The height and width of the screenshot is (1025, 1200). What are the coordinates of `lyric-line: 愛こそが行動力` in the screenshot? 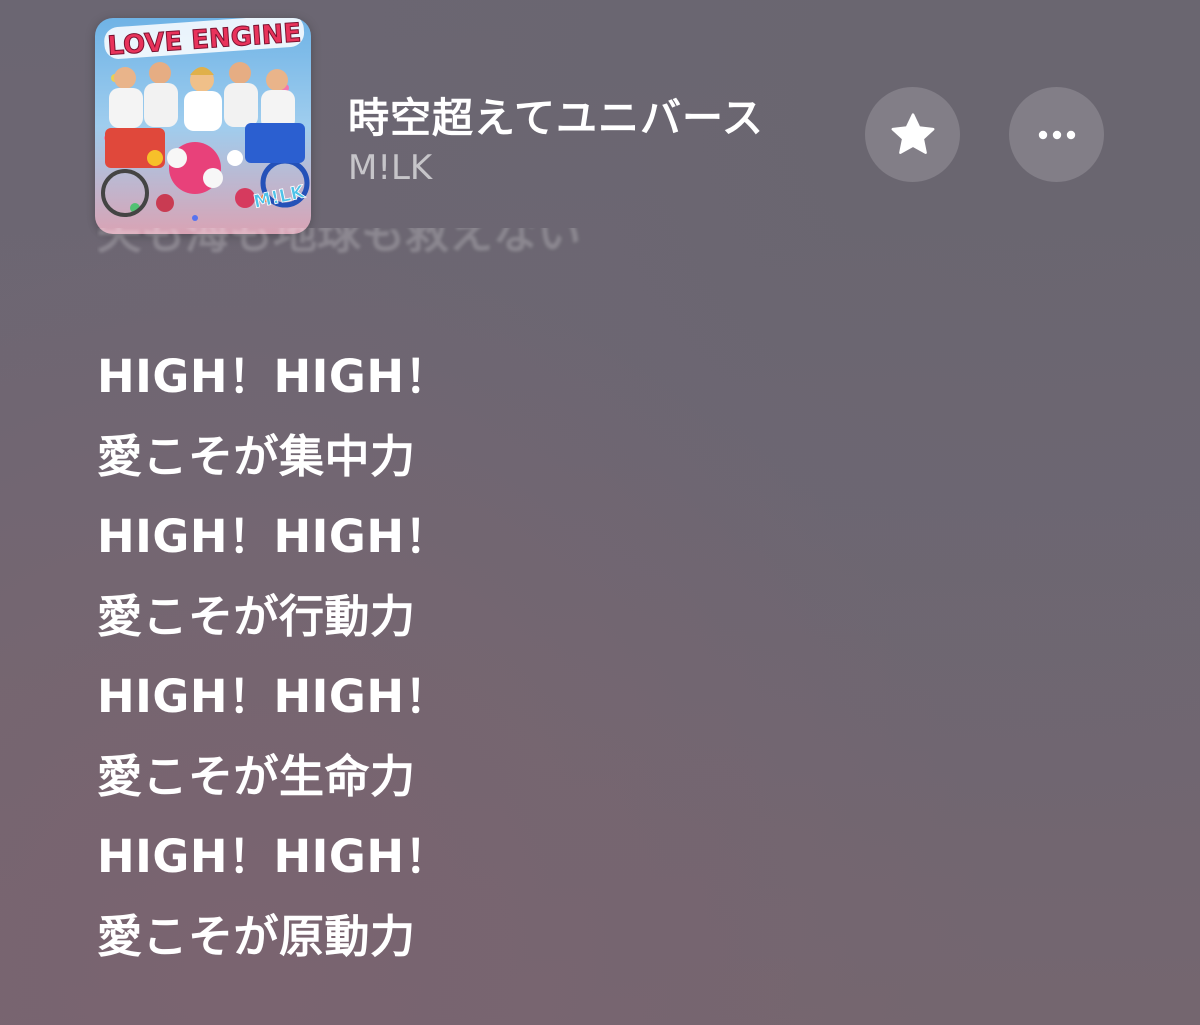 It's located at (447, 625).